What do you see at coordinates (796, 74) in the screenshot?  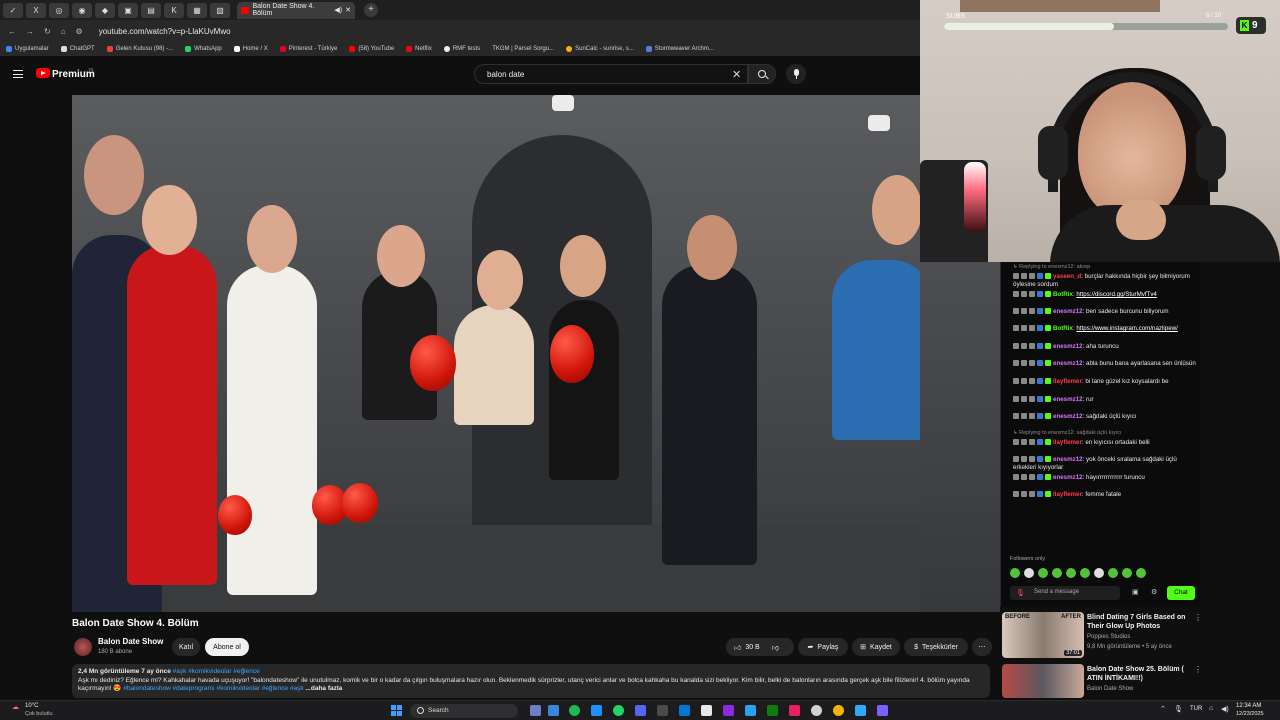 I see `voice-search-icon` at bounding box center [796, 74].